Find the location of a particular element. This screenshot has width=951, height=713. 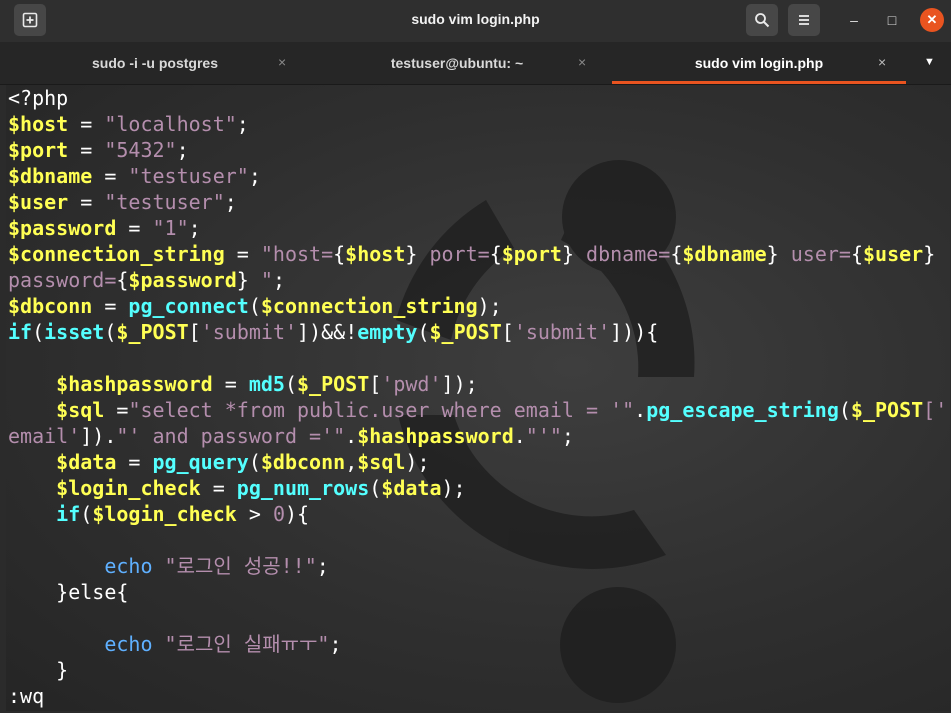

code-line-19: echo "로그인 성공!!"; is located at coordinates (168, 566).